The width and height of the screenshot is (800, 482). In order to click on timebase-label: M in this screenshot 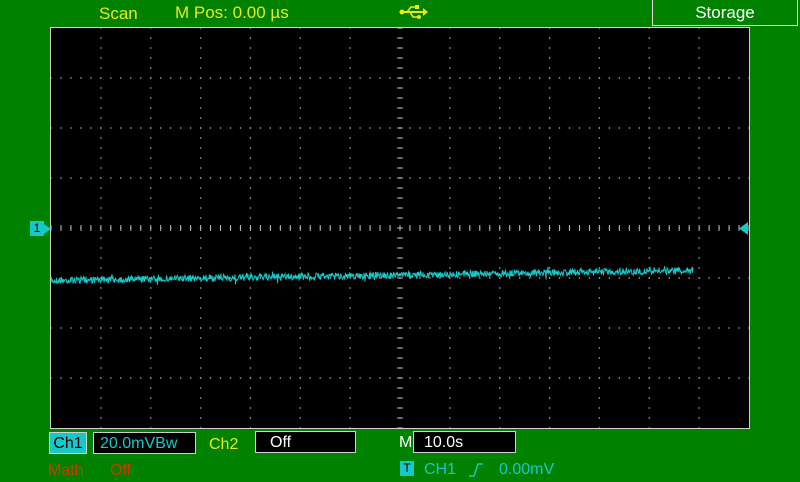, I will do `click(406, 442)`.